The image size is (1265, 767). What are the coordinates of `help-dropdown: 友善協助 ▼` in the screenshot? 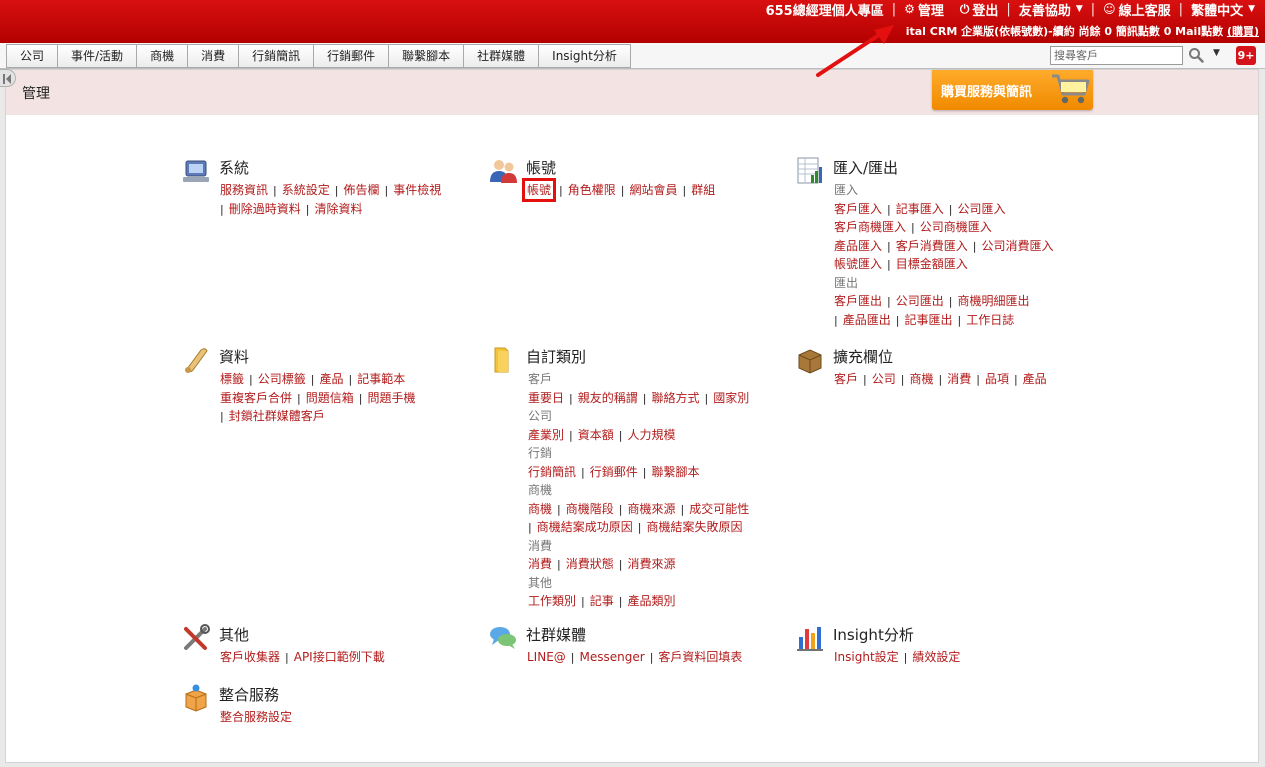 It's located at (1051, 9).